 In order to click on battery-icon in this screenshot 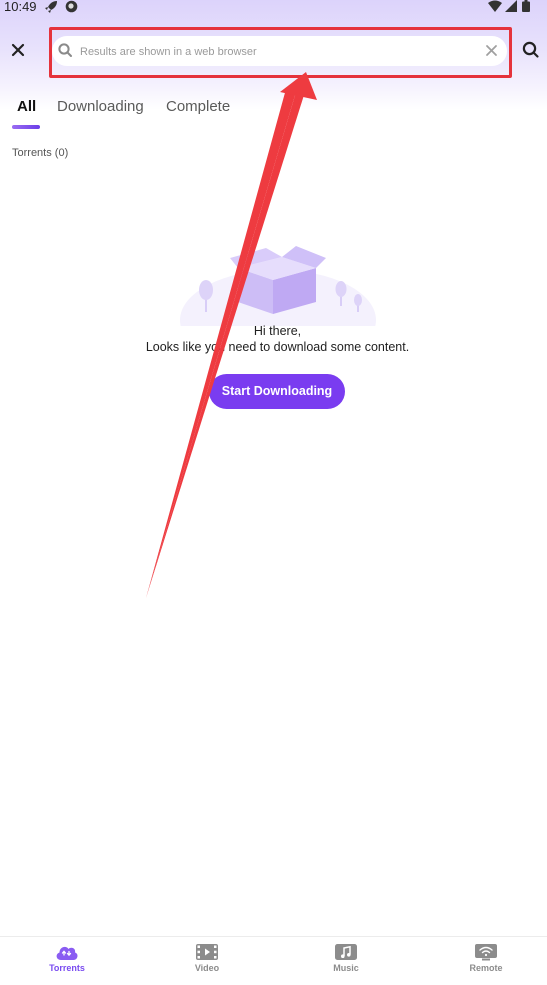, I will do `click(526, 6)`.